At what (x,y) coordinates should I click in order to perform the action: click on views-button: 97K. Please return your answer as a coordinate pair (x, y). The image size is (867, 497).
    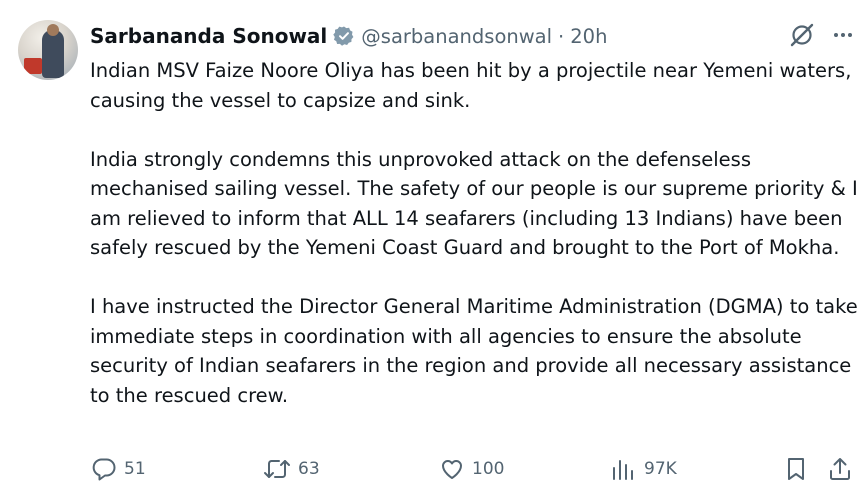
    Looking at the image, I should click on (643, 469).